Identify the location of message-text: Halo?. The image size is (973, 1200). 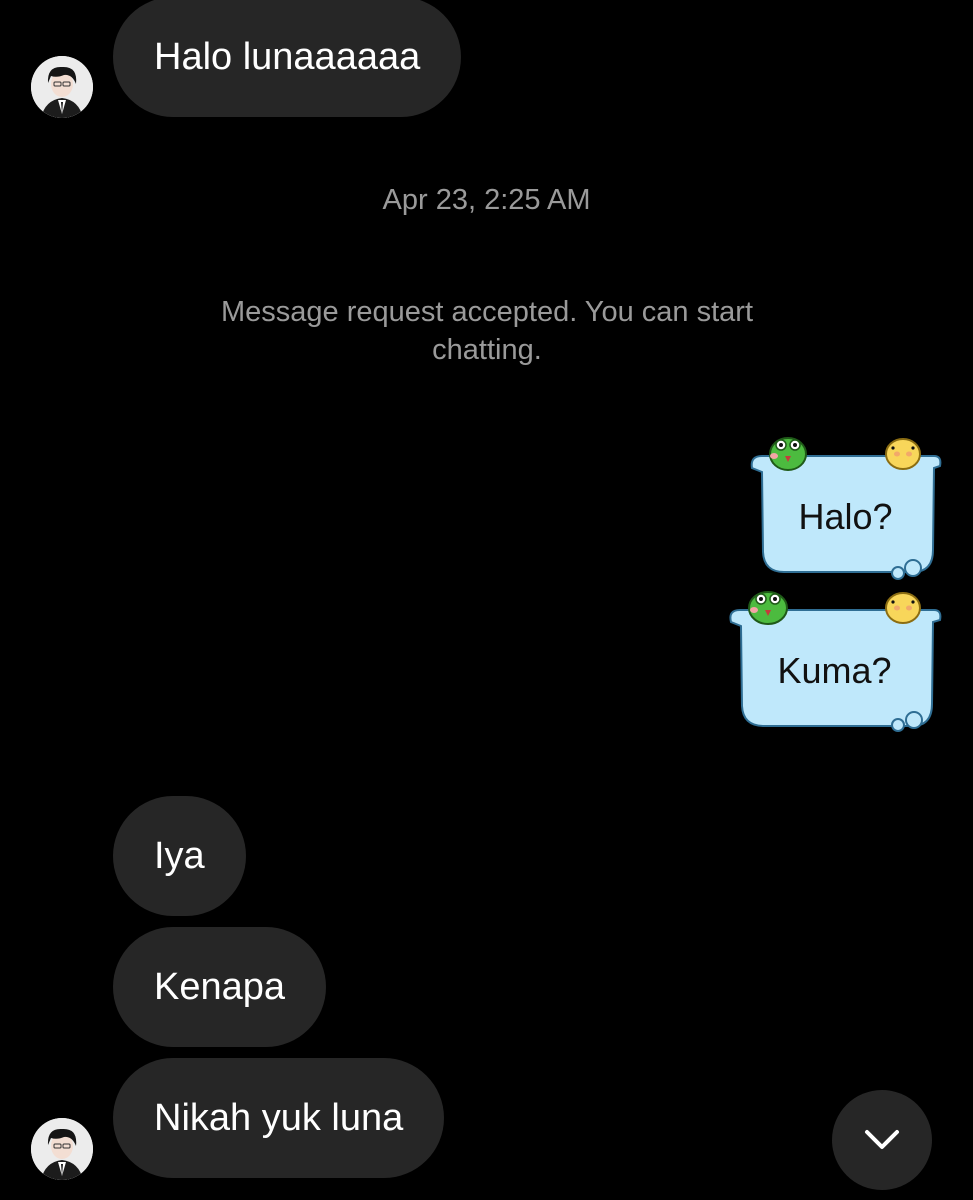
(845, 516).